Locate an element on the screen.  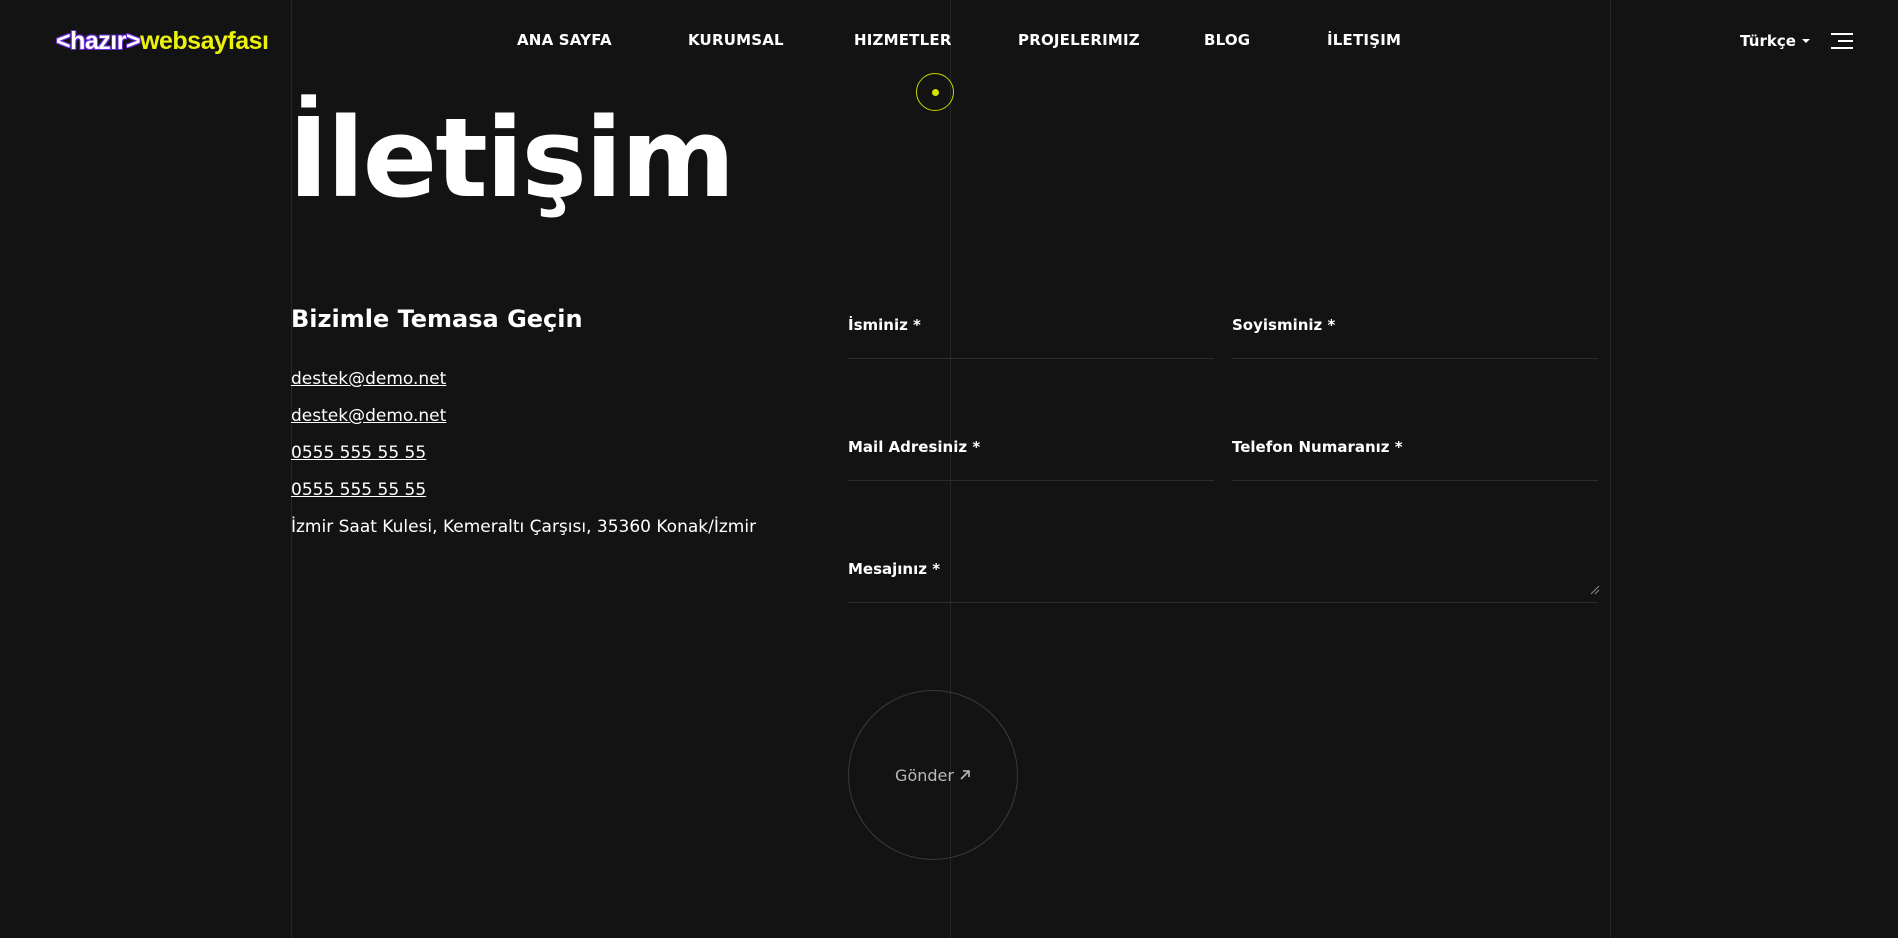
first-name-label: İsminiz * is located at coordinates (884, 325).